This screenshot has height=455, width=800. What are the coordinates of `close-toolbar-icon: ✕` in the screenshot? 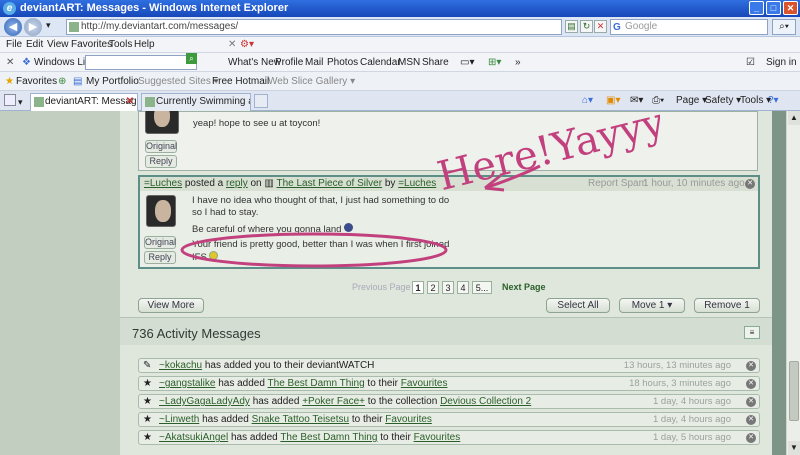 It's located at (232, 45).